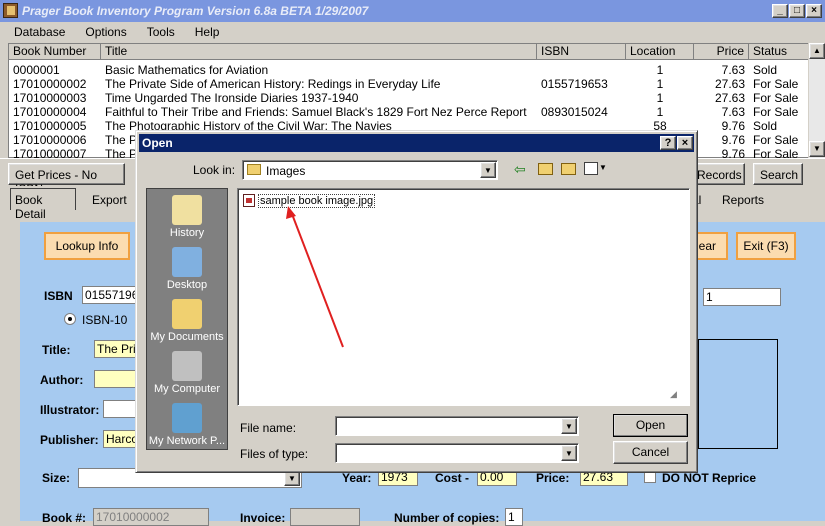  Describe the element at coordinates (317, 280) in the screenshot. I see `arrow-shaft` at that location.